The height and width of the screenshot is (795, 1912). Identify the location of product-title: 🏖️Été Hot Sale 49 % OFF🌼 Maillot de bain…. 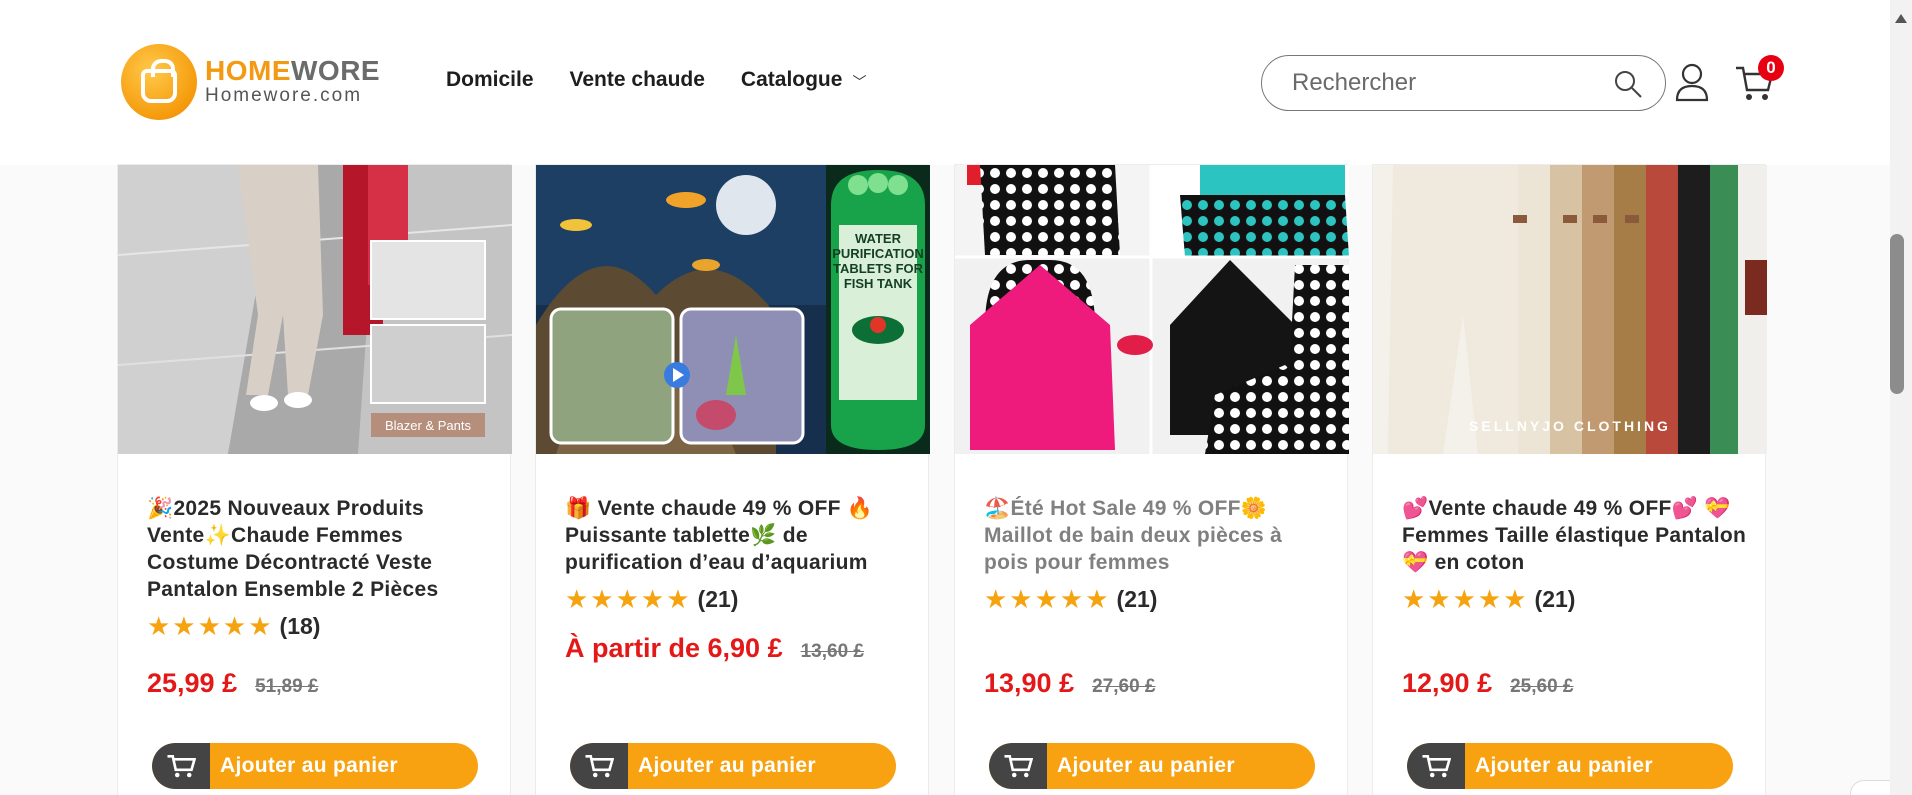
(1156, 535).